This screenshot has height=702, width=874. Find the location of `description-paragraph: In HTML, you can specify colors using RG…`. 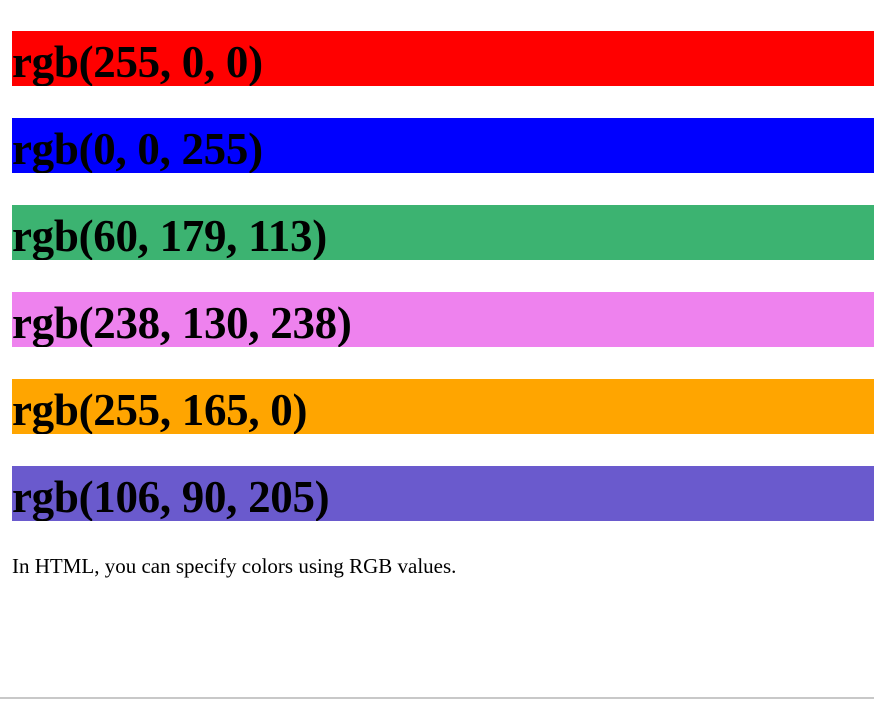

description-paragraph: In HTML, you can specify colors using RG… is located at coordinates (234, 566).